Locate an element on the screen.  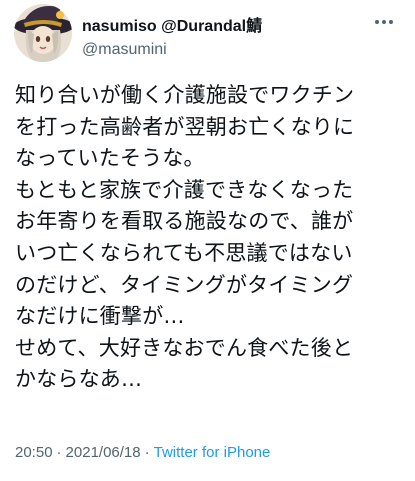
tweet-text-line: もともと家族で介護できなくなった is located at coordinates (184, 189).